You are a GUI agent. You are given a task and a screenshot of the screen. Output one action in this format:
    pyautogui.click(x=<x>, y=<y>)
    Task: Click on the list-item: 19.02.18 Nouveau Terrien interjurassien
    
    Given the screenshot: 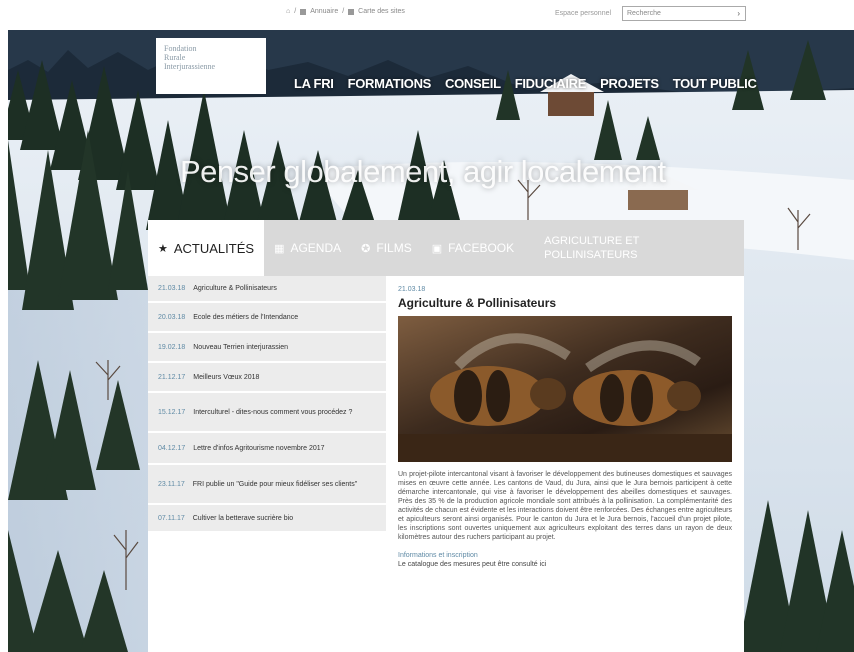 What is the action you would take?
    pyautogui.click(x=267, y=348)
    